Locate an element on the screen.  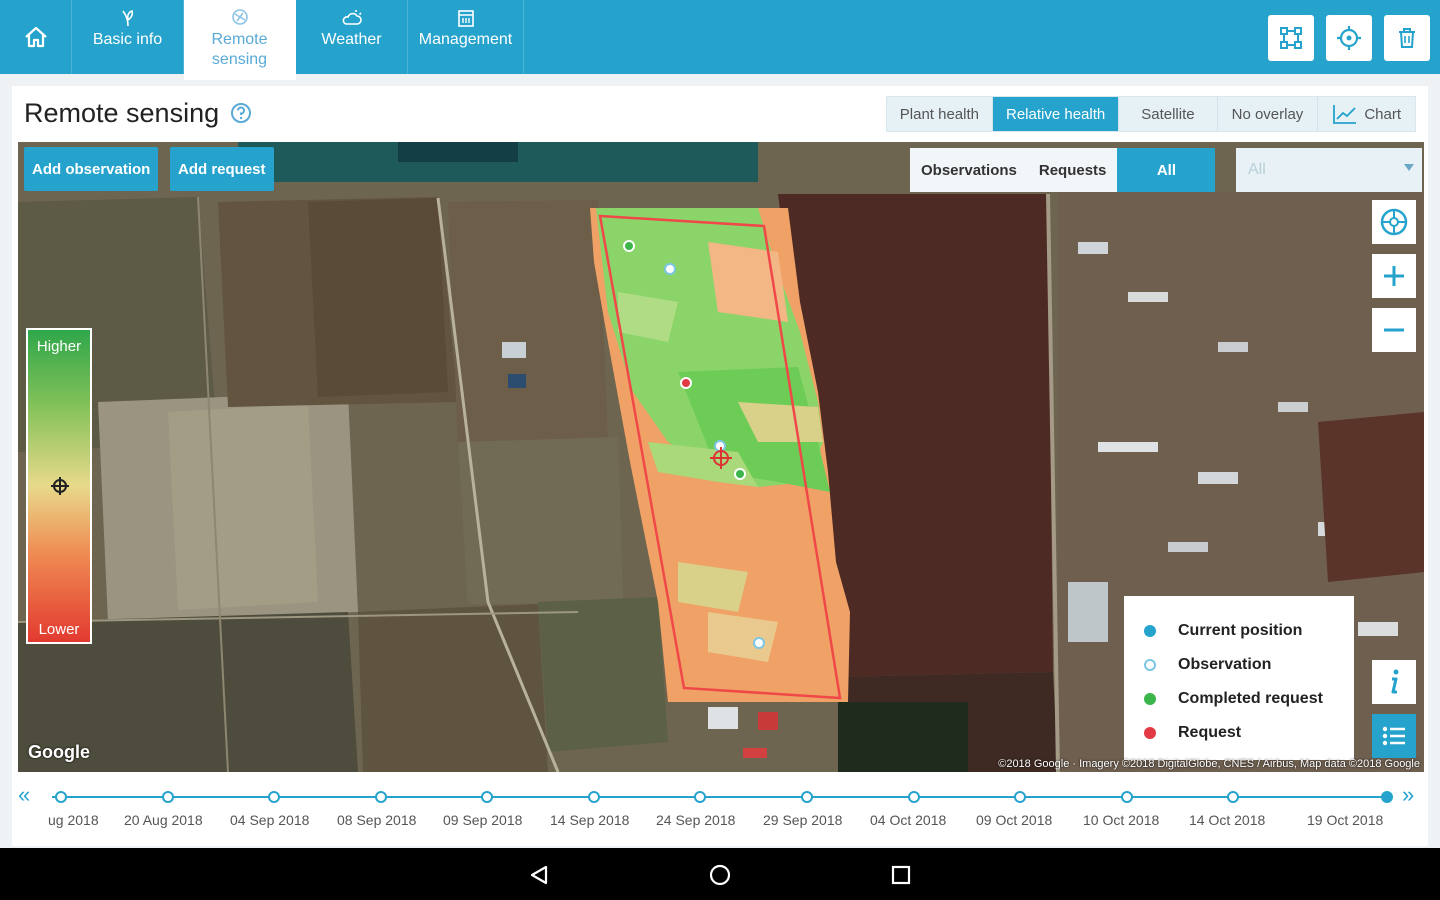
delete-button is located at coordinates (1407, 38).